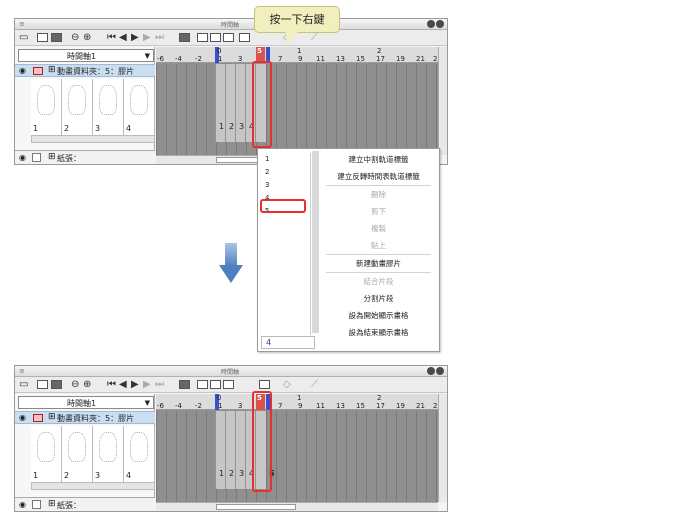  What do you see at coordinates (378, 281) in the screenshot?
I see `menu-item-combine-clips: 結合片段` at bounding box center [378, 281].